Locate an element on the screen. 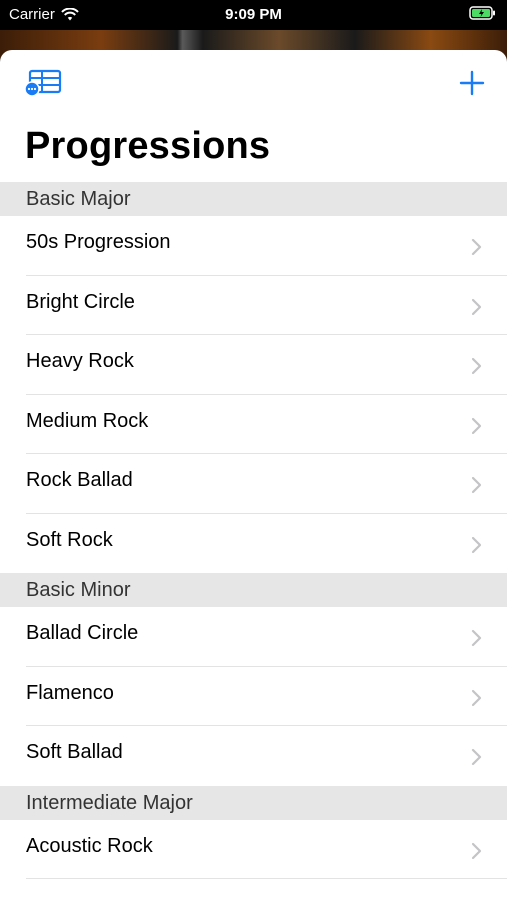  list-item: 50s Progression is located at coordinates (253, 246).